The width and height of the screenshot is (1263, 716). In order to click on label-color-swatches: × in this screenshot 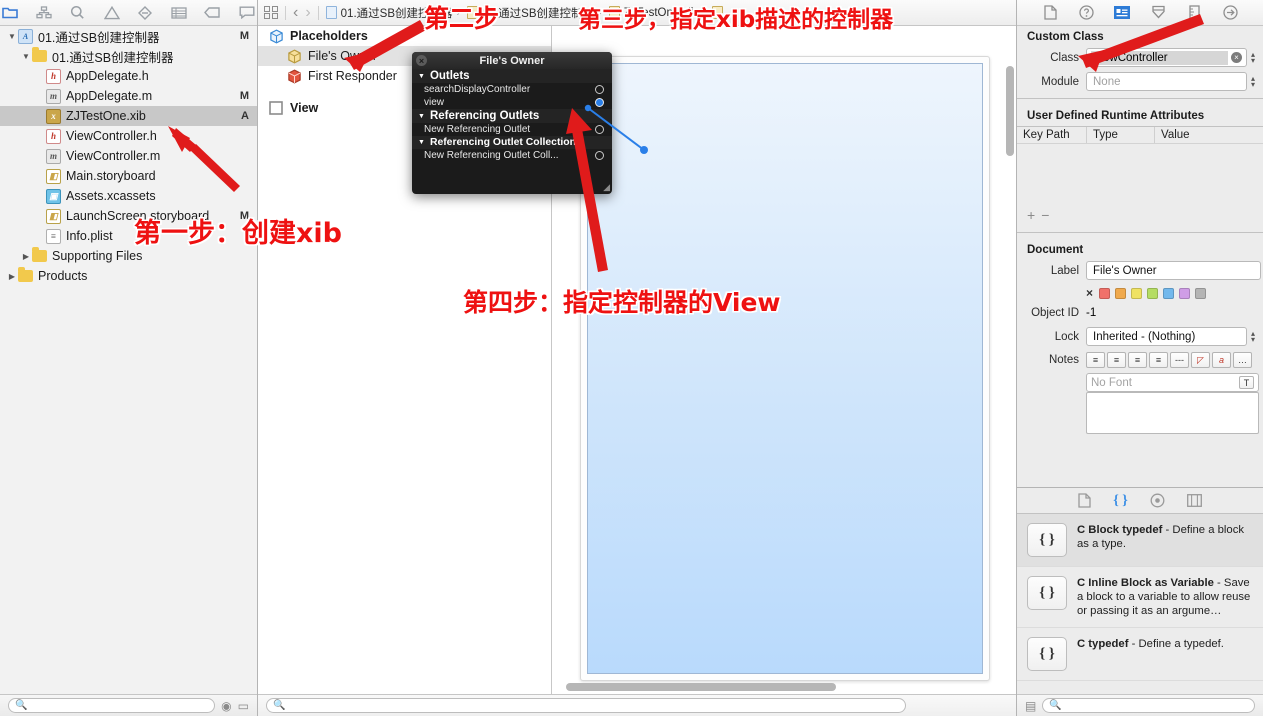, I will do `click(1140, 293)`.